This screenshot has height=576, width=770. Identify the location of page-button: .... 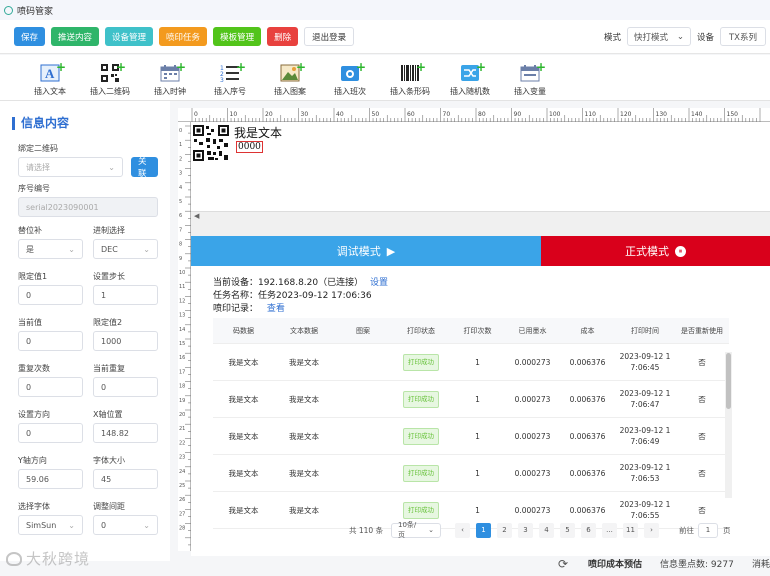
(609, 530).